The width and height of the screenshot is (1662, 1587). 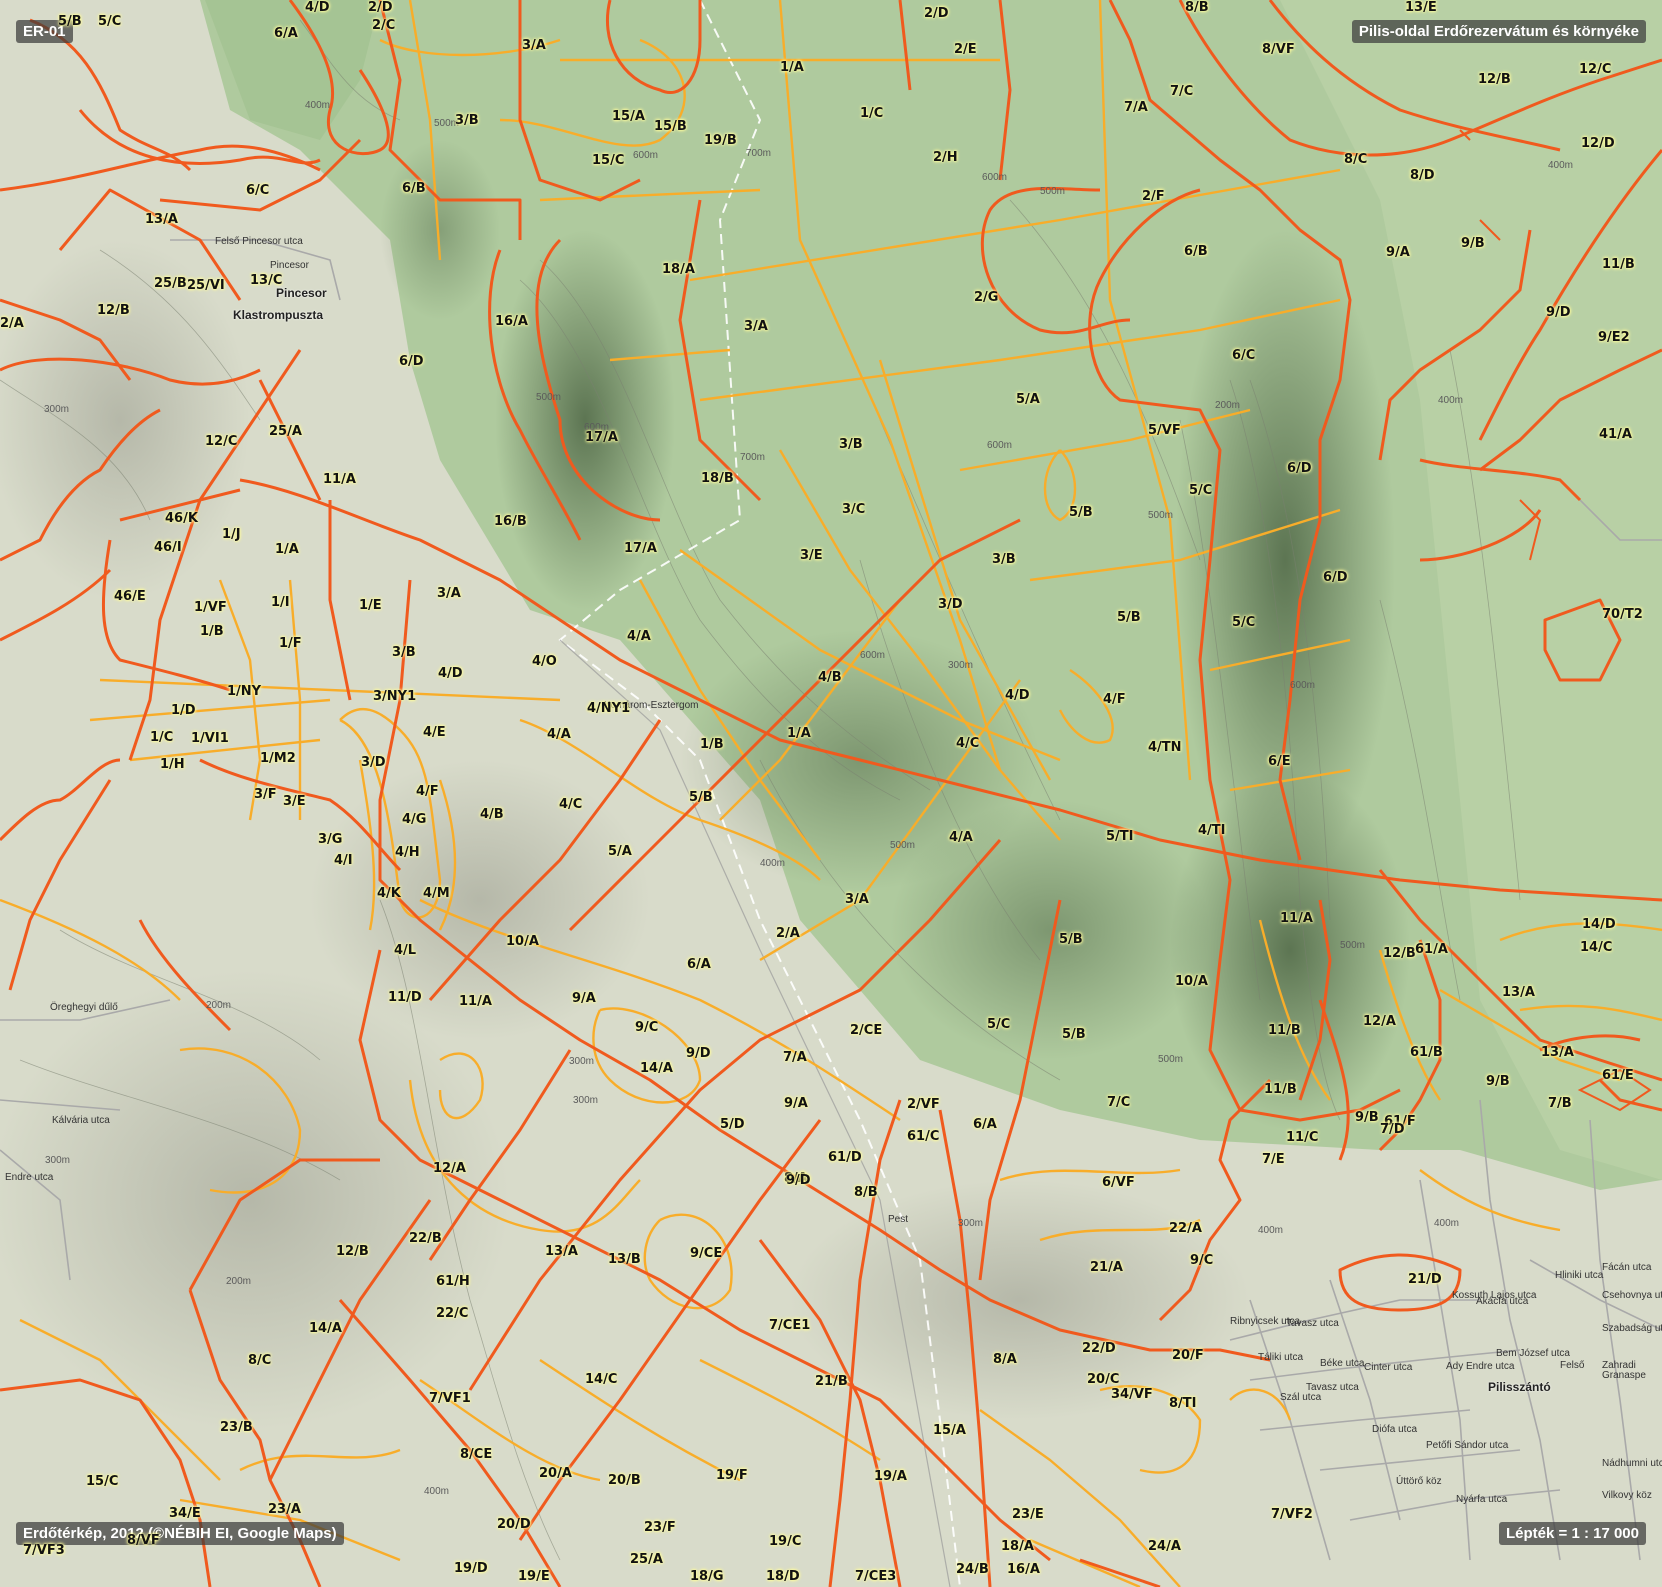 What do you see at coordinates (380, 7) in the screenshot?
I see `compartment-label: 2/D` at bounding box center [380, 7].